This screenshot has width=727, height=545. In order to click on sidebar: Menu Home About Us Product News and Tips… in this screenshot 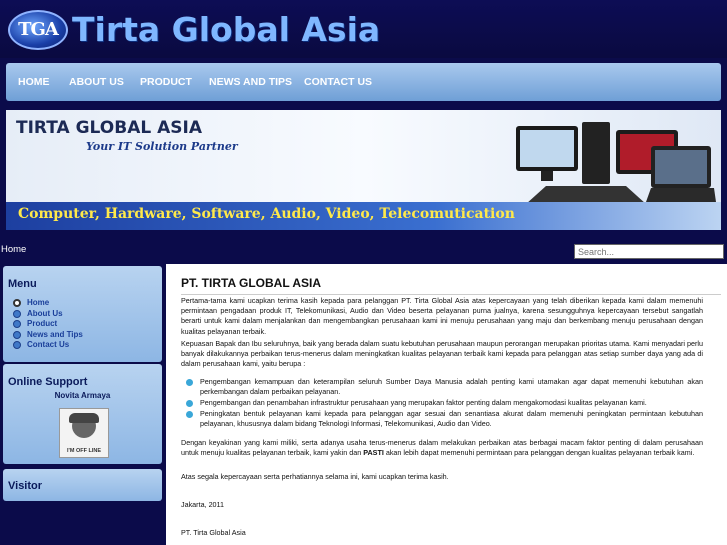, I will do `click(83, 404)`.